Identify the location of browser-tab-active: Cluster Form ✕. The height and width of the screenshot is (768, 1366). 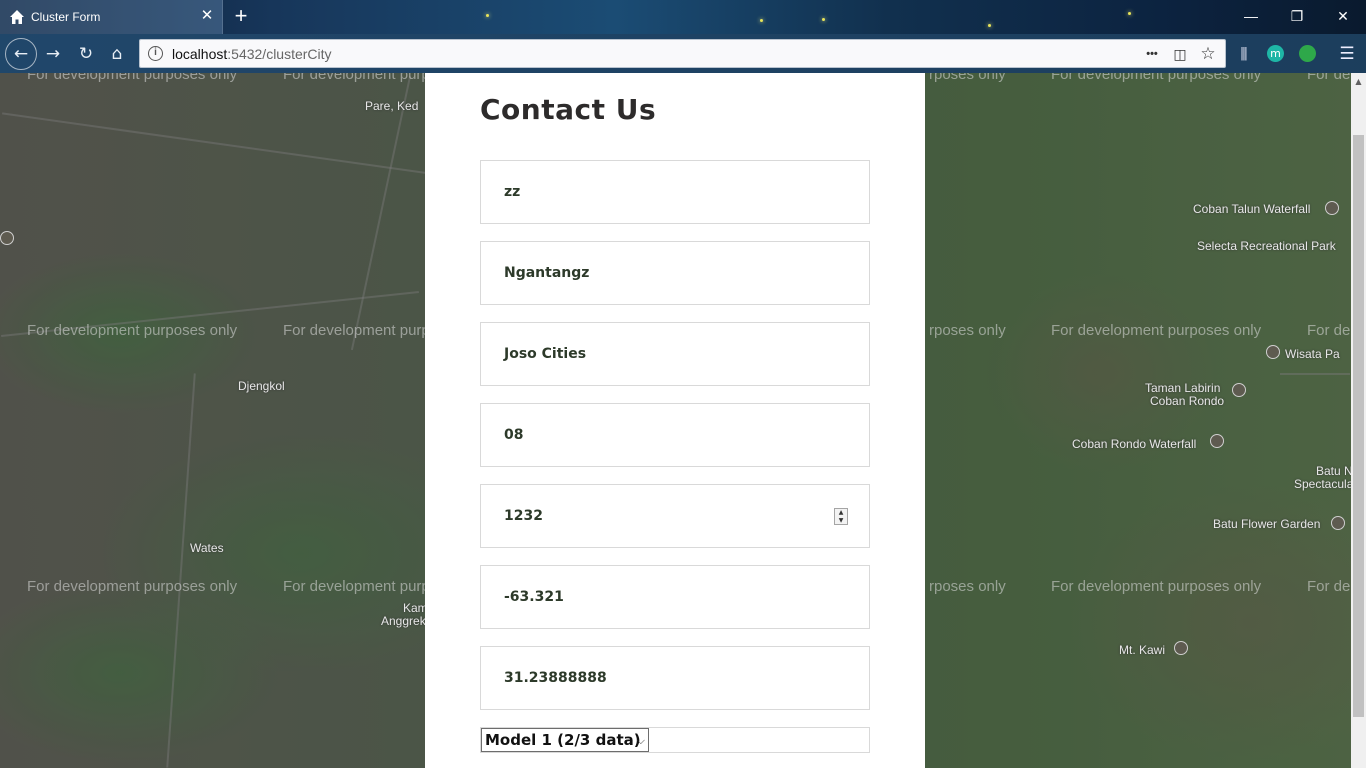
(111, 17).